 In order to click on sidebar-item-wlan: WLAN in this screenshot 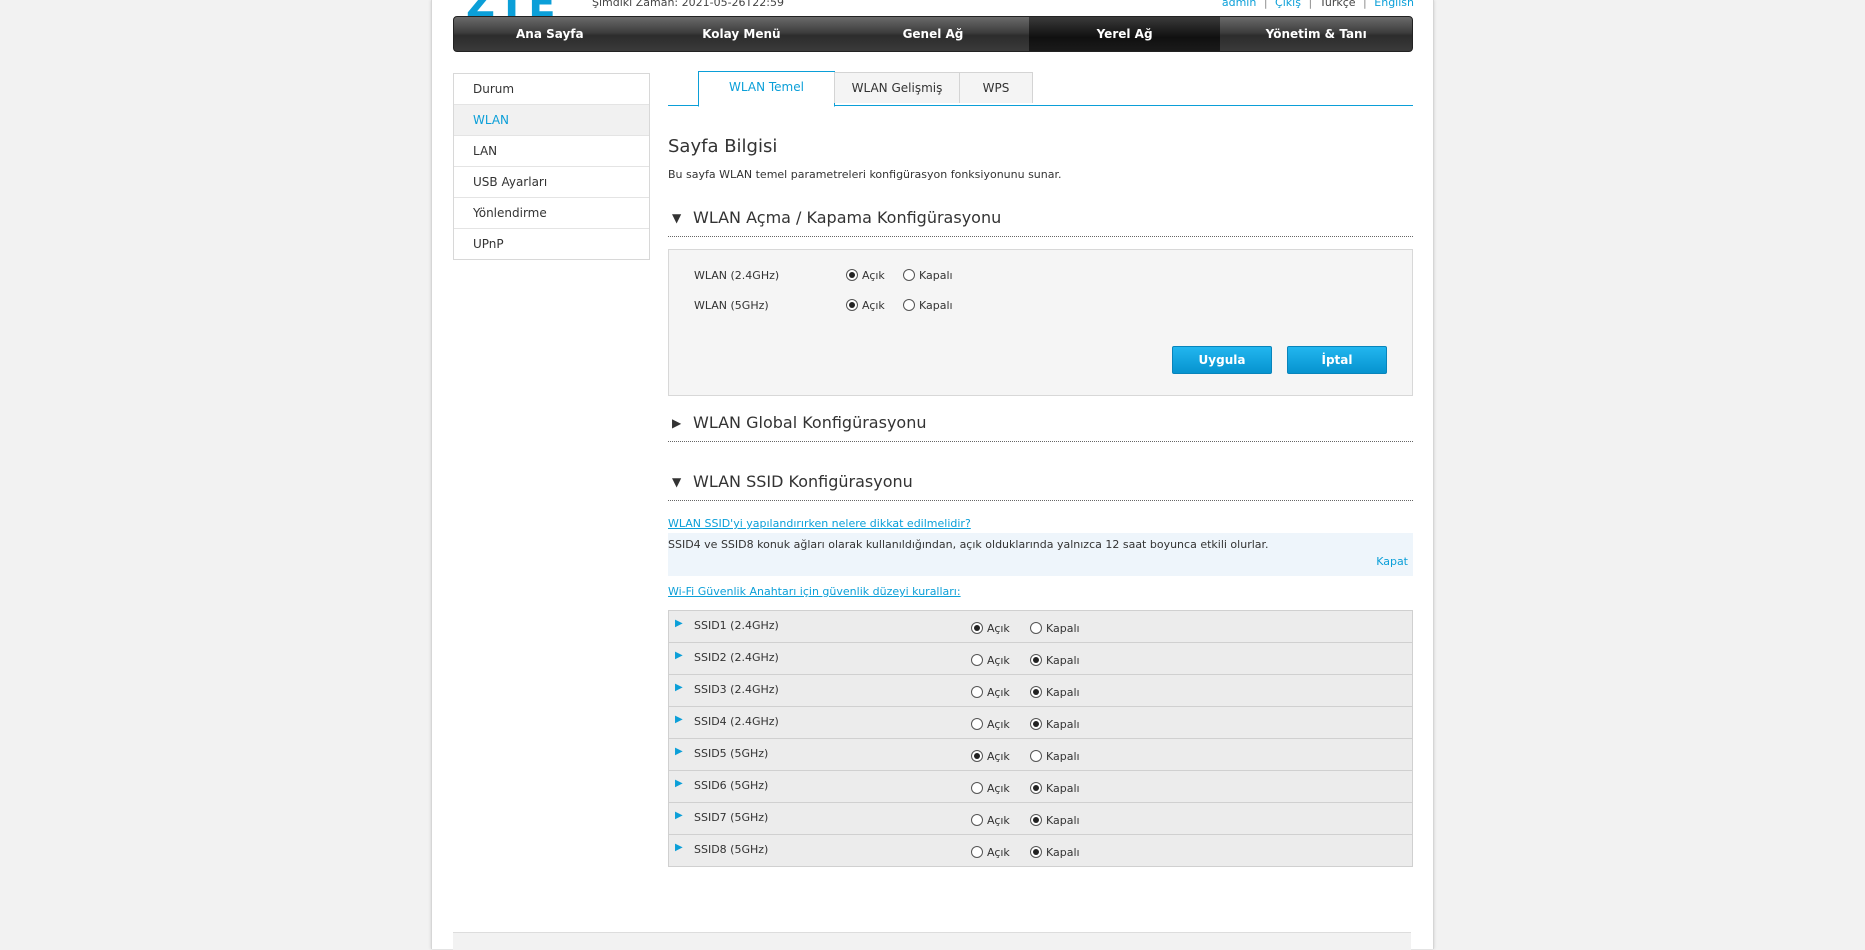, I will do `click(551, 120)`.